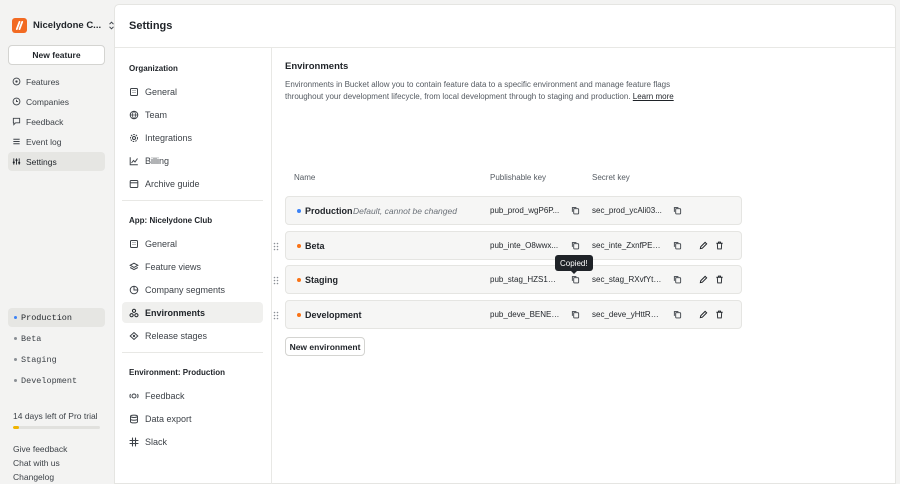 Image resolution: width=900 pixels, height=484 pixels. Describe the element at coordinates (192, 160) in the screenshot. I see `settings-item-billing: Billing` at that location.